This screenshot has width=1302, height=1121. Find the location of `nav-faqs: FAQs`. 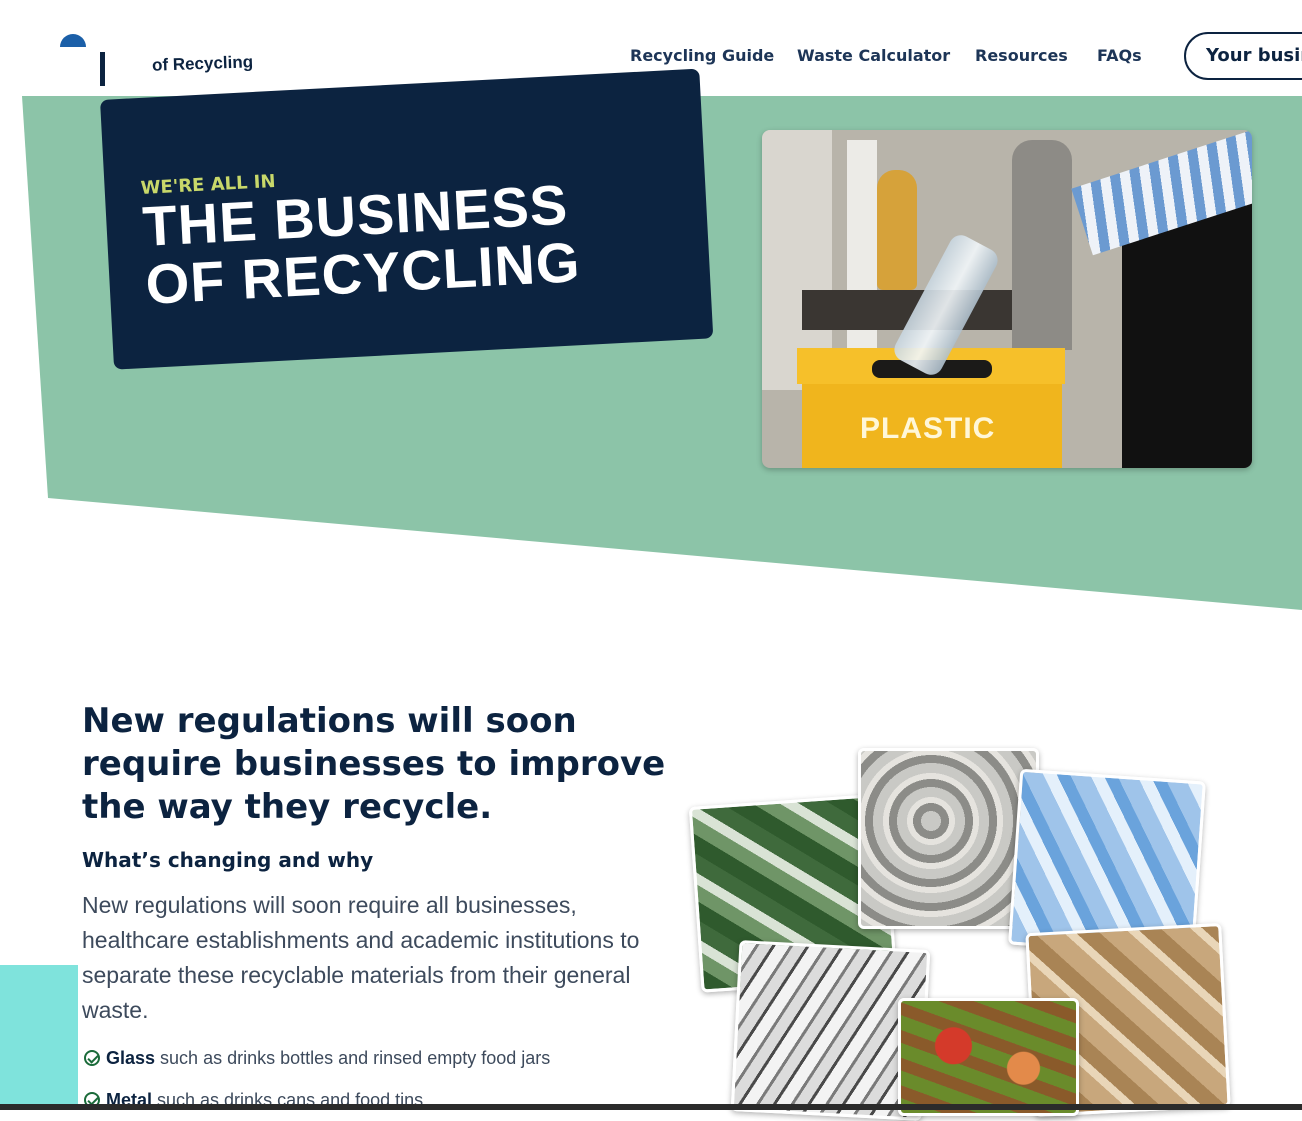

nav-faqs: FAQs is located at coordinates (1119, 55).